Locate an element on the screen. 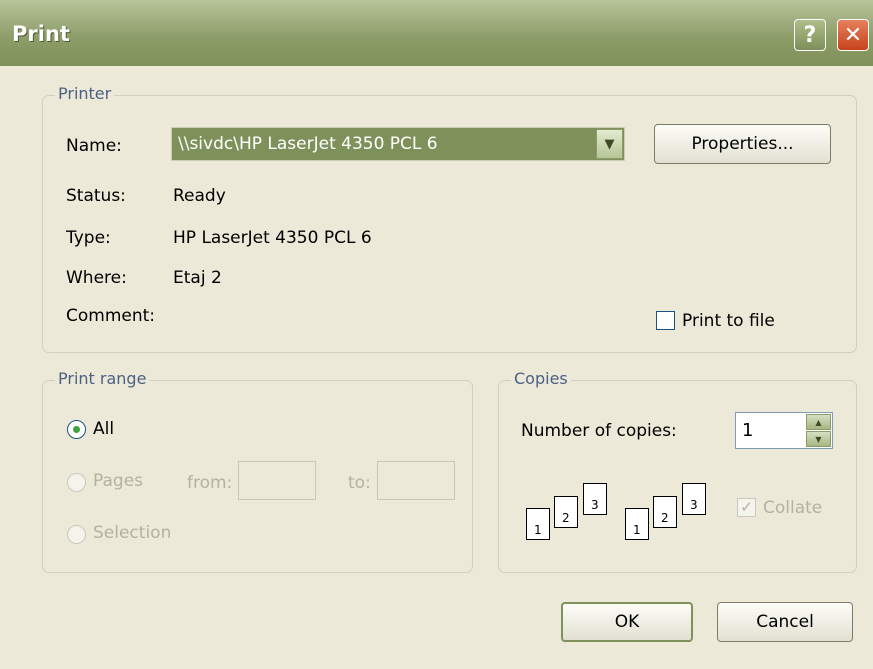  number-of-copies-label: Number of copies: is located at coordinates (599, 431).